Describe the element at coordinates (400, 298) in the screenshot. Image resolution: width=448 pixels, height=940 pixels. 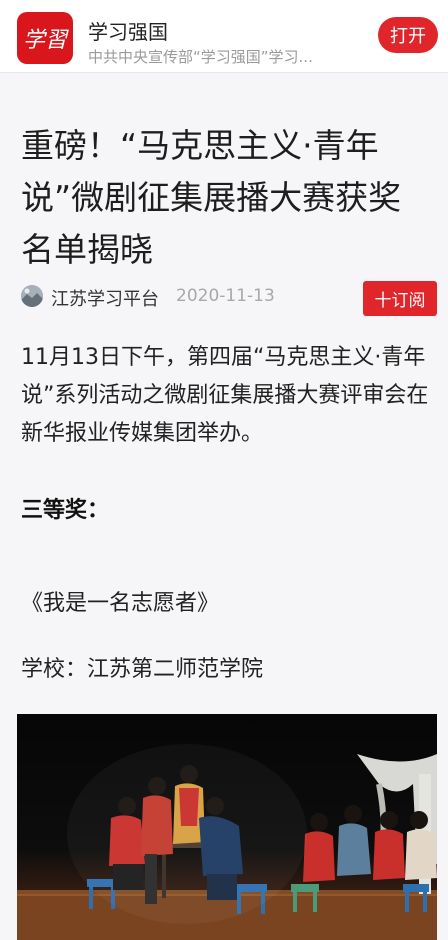
I see `subscribe-button: 十订阅` at that location.